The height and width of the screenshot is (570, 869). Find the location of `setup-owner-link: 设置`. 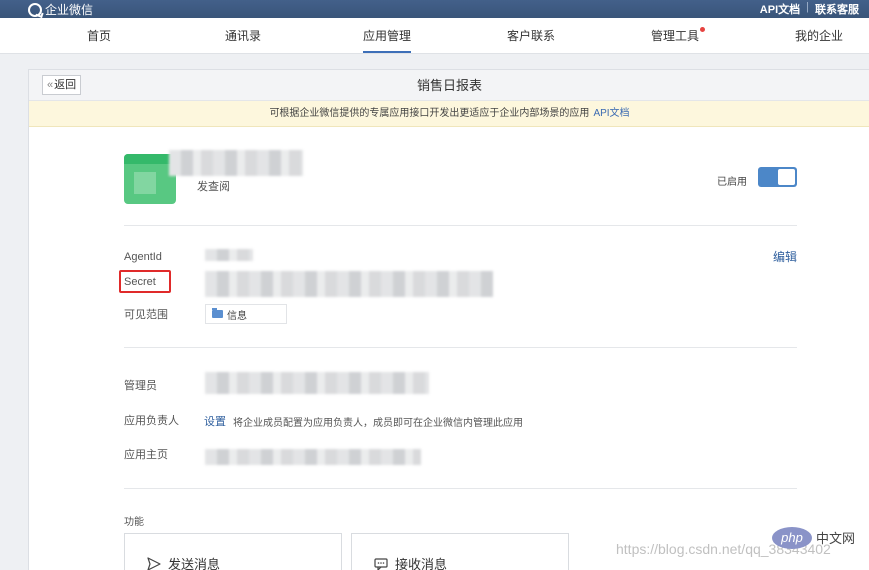

setup-owner-link: 设置 is located at coordinates (215, 421).